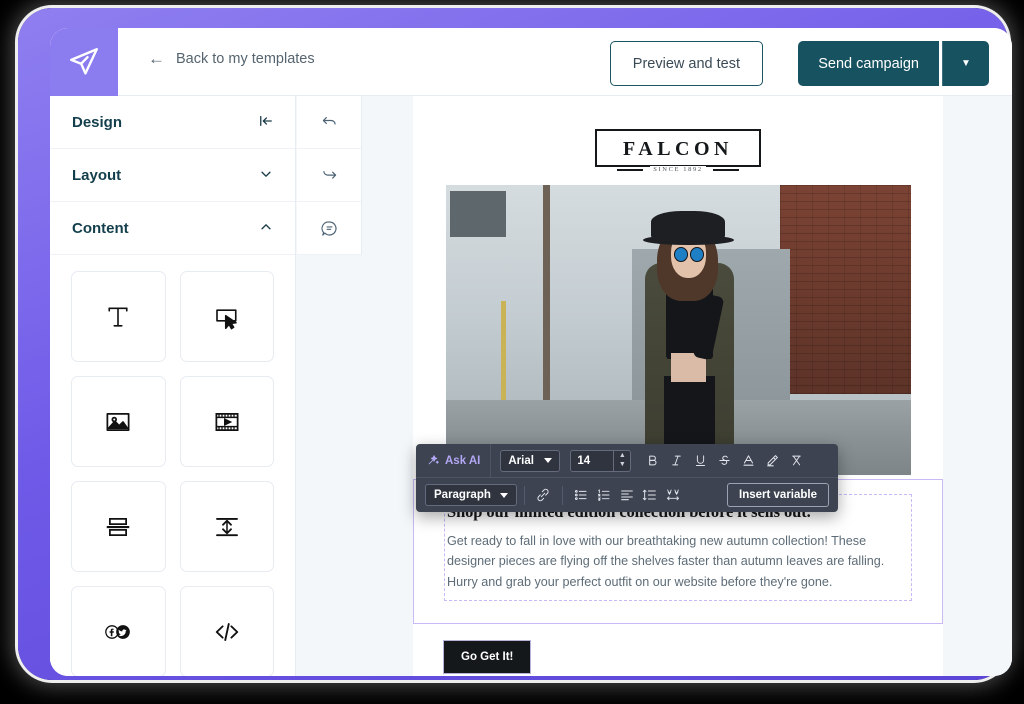  I want to click on paragraph-style-select: Paragraph, so click(471, 495).